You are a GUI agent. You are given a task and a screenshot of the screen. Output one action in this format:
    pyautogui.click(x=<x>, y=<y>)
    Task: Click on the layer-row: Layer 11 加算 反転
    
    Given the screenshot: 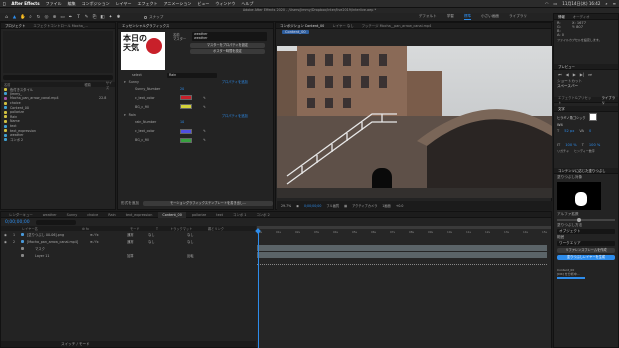 What is the action you would take?
    pyautogui.click(x=128, y=255)
    